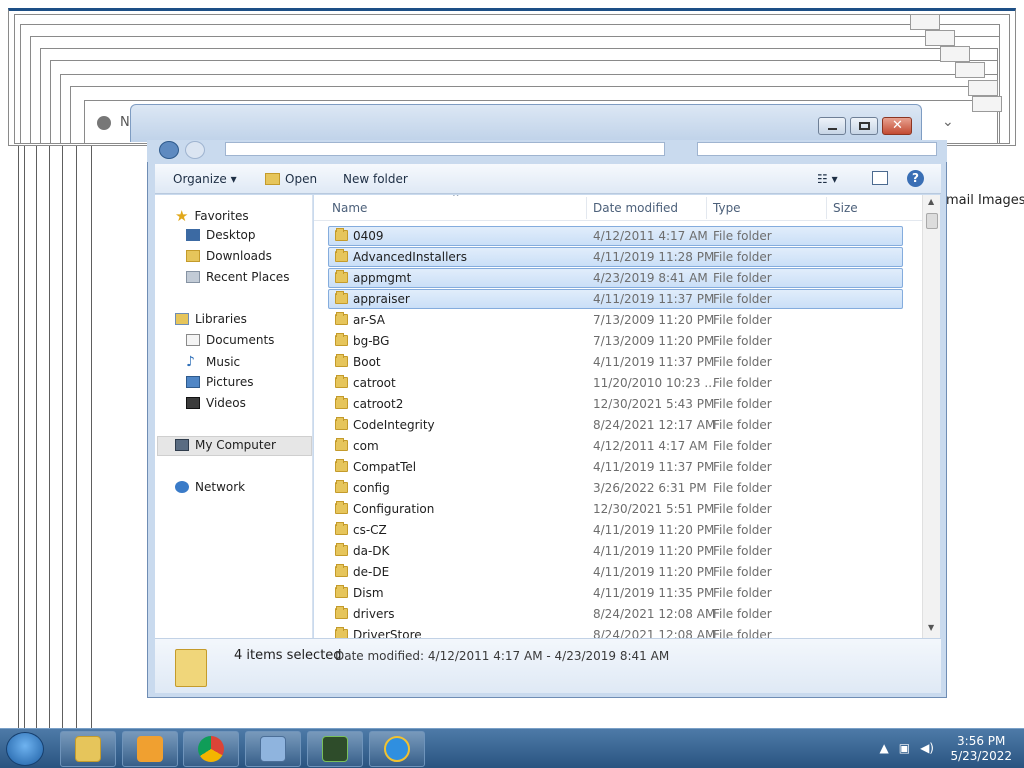  I want to click on column-size: Size, so click(845, 208).